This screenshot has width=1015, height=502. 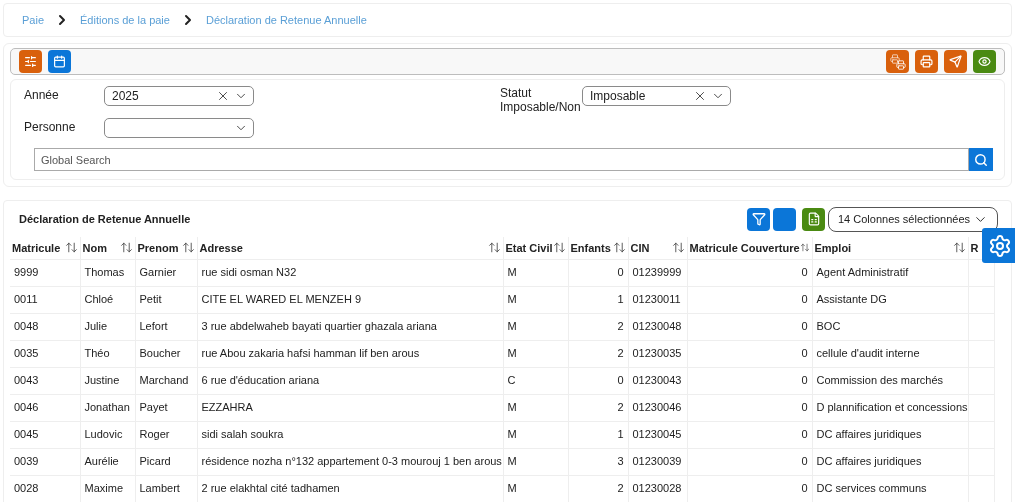 What do you see at coordinates (784, 219) in the screenshot?
I see `empty-button` at bounding box center [784, 219].